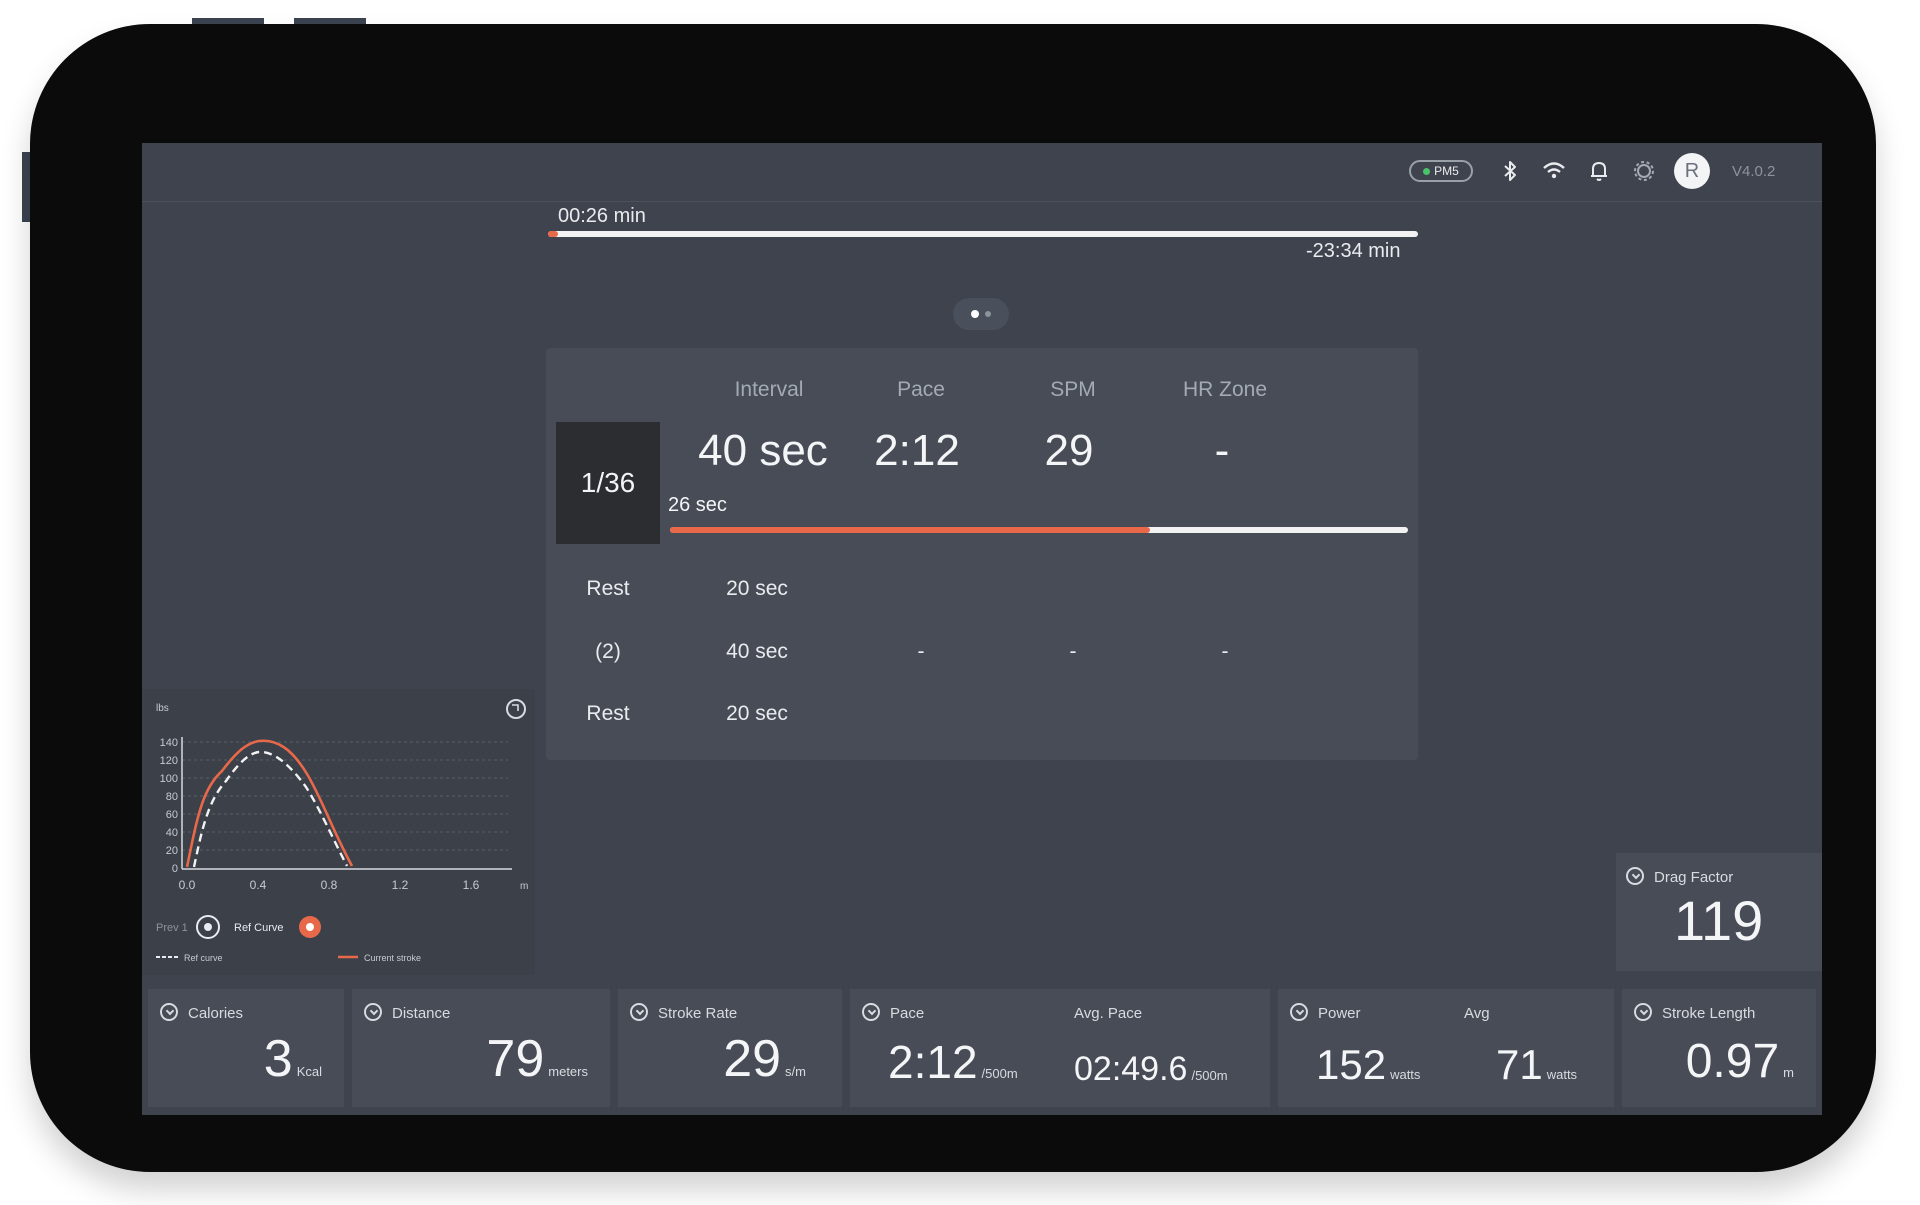 The width and height of the screenshot is (1920, 1205). I want to click on wifi-icon, so click(1554, 171).